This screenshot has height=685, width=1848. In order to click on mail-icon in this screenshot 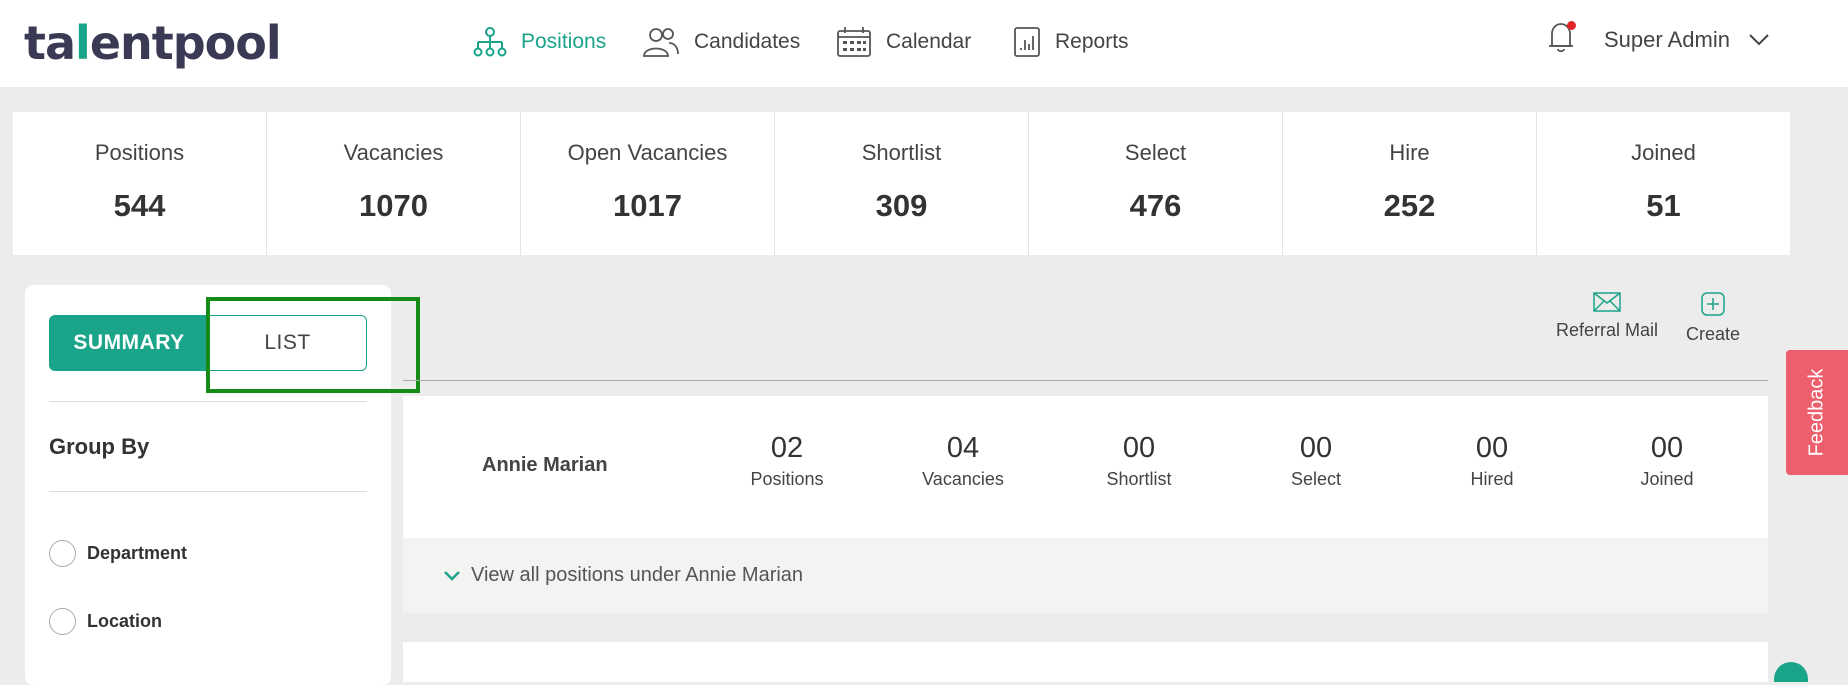, I will do `click(1607, 302)`.